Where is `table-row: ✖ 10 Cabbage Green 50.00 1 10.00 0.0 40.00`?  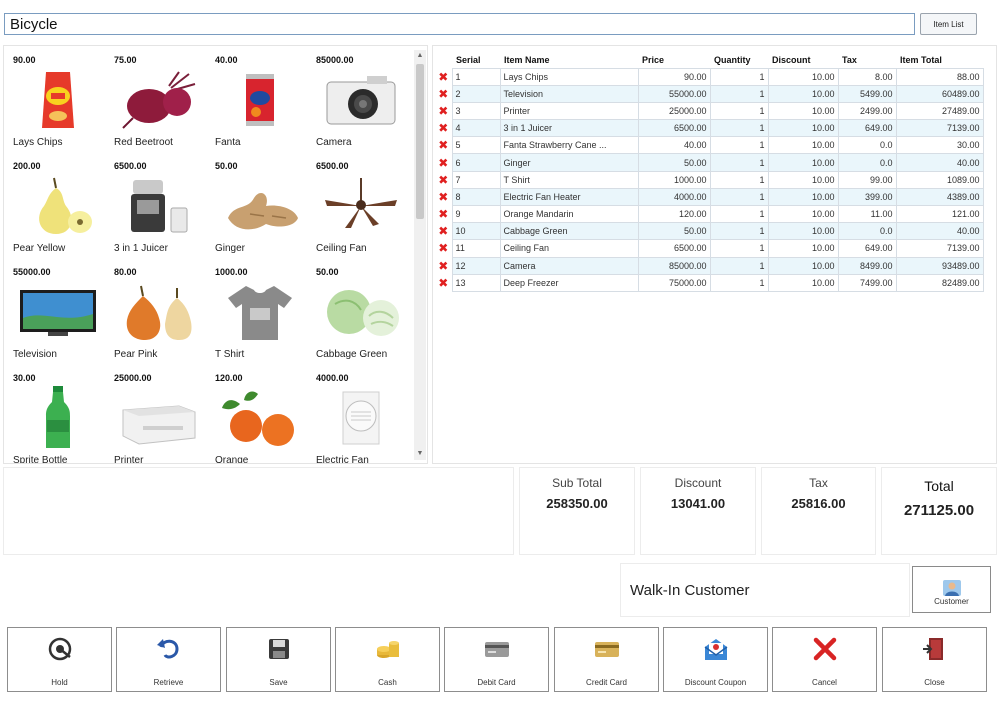
table-row: ✖ 10 Cabbage Green 50.00 1 10.00 0.0 40.00 is located at coordinates (709, 231).